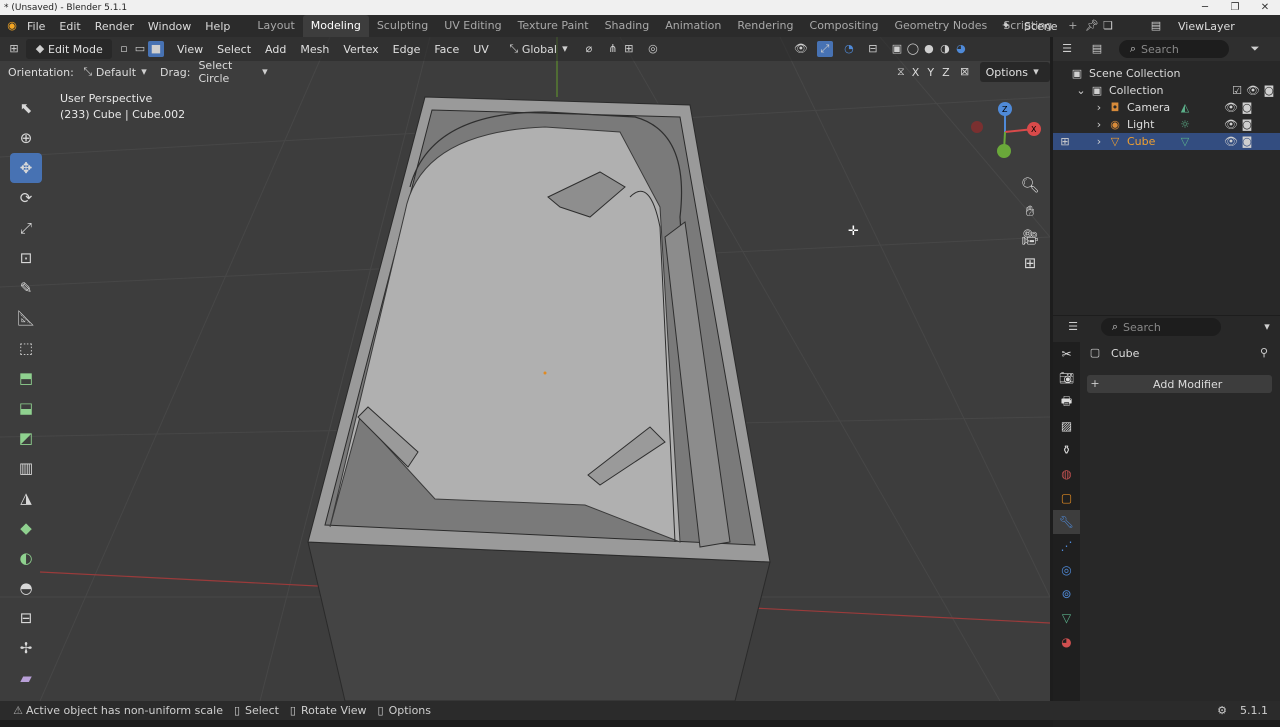  What do you see at coordinates (1267, 327) in the screenshot?
I see `chevron-down-icon: ▾` at bounding box center [1267, 327].